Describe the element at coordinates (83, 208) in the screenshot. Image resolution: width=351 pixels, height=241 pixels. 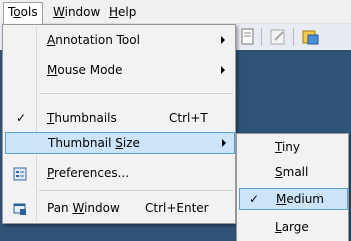
I see `menu-item-label: Pan Window` at that location.